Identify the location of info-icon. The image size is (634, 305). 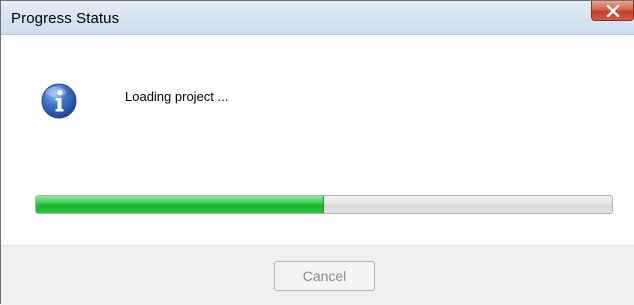
(59, 101).